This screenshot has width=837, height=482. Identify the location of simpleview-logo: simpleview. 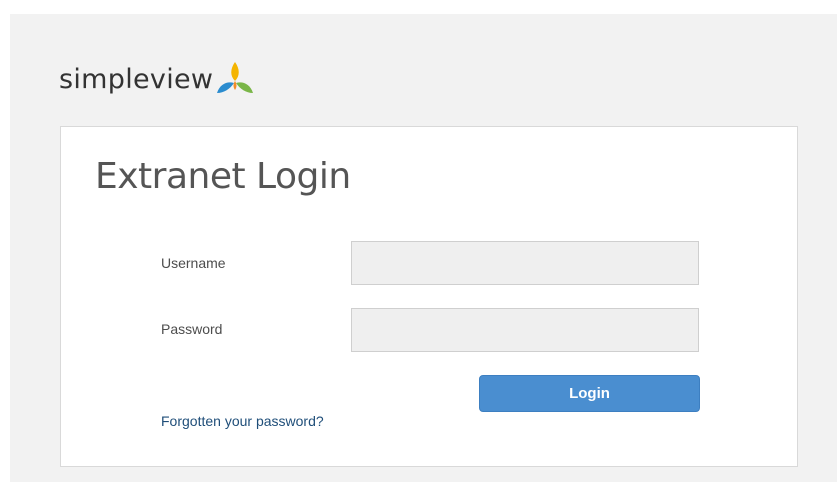
(157, 79).